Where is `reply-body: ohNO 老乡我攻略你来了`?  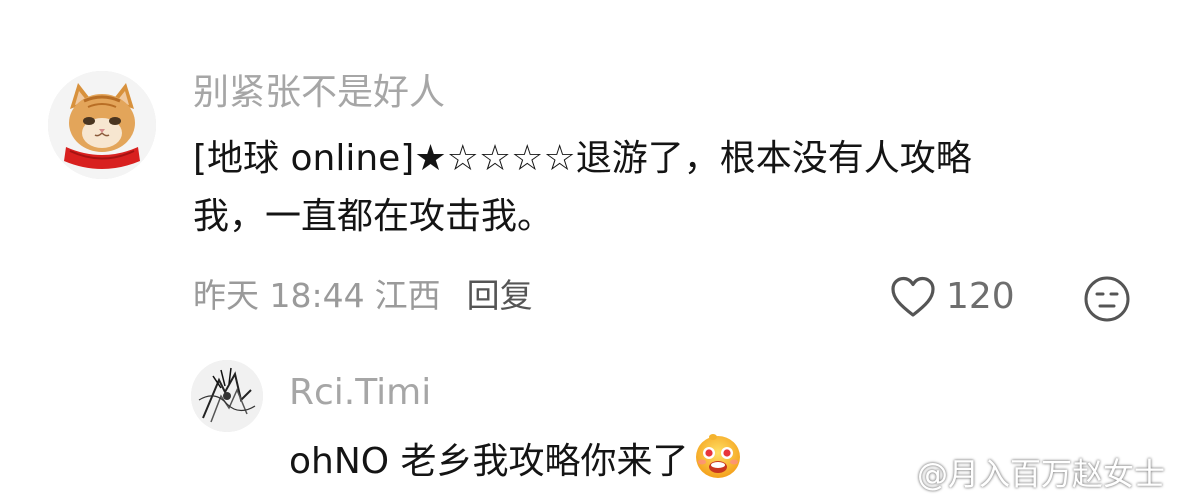
reply-body: ohNO 老乡我攻略你来了 is located at coordinates (516, 465).